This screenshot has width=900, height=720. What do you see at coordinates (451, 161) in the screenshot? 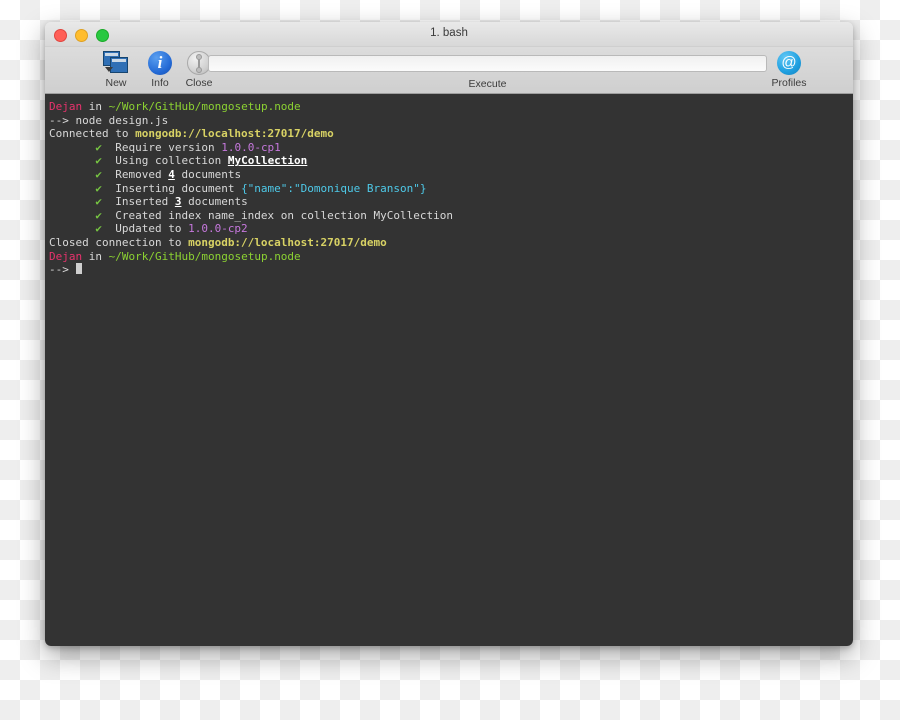
I see `terminal-line: ✔ Using collection MyCollection` at bounding box center [451, 161].